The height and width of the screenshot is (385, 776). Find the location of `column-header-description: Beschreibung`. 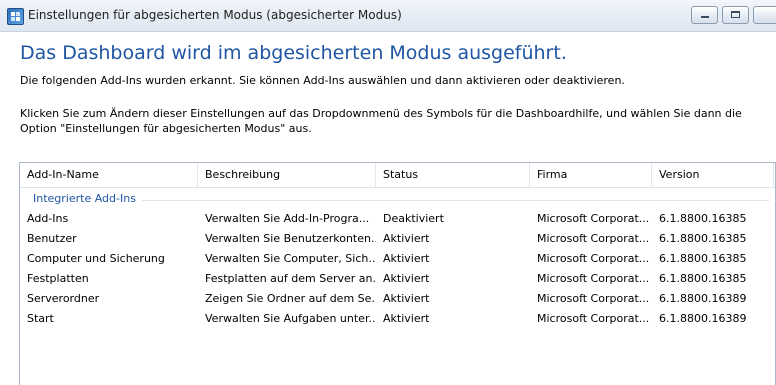

column-header-description: Beschreibung is located at coordinates (287, 175).